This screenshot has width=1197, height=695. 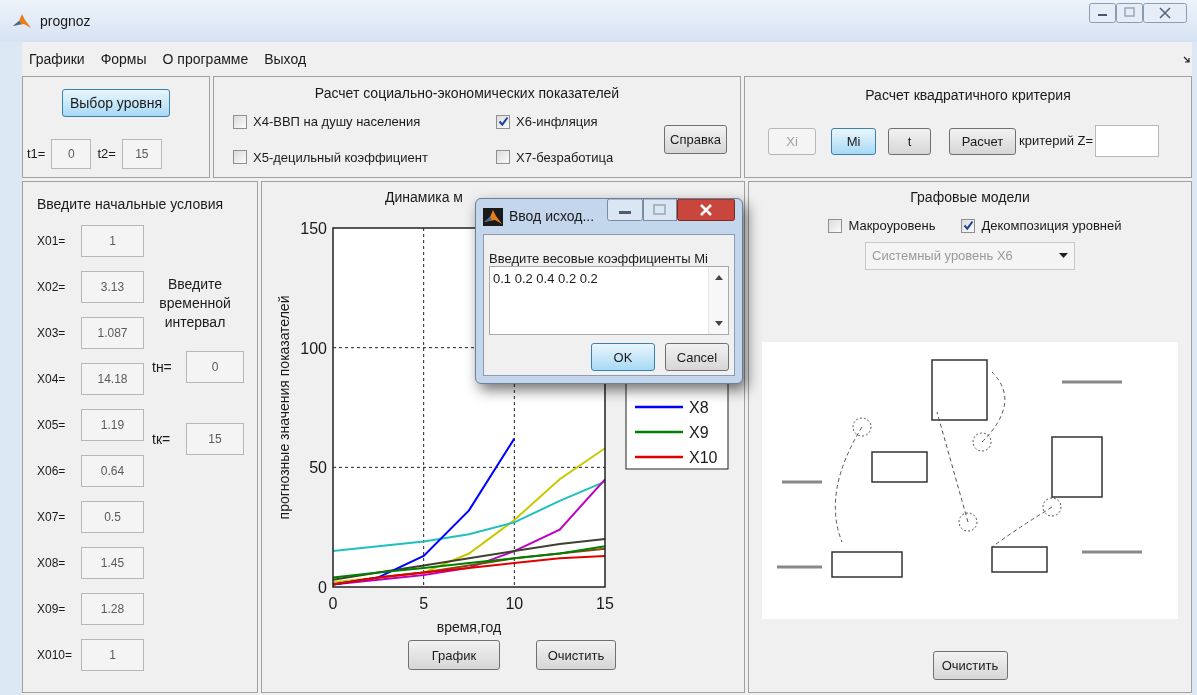 I want to click on panel-title: Расчет квадратичного критерия, so click(x=968, y=95).